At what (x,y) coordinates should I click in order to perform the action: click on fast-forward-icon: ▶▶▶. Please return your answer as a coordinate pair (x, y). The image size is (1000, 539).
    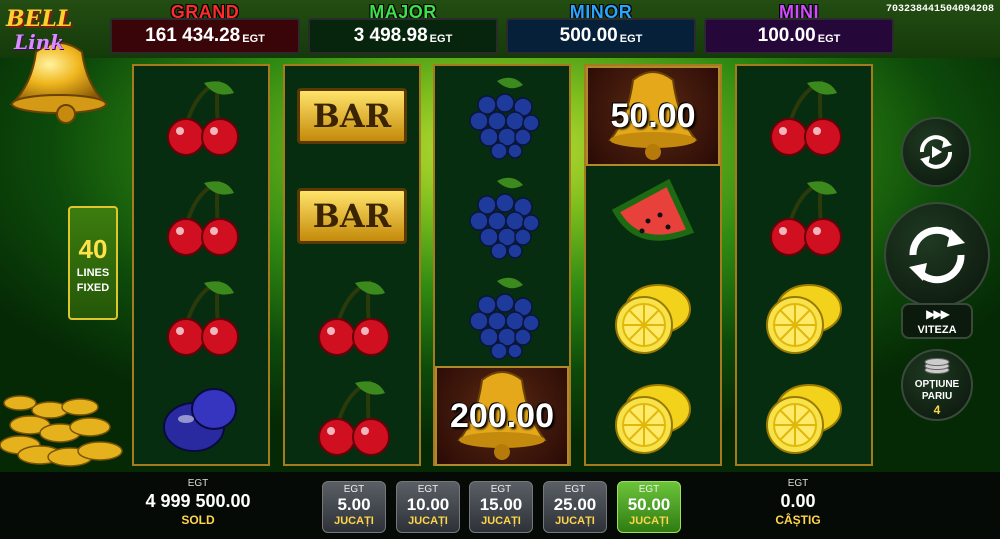
    Looking at the image, I should click on (938, 314).